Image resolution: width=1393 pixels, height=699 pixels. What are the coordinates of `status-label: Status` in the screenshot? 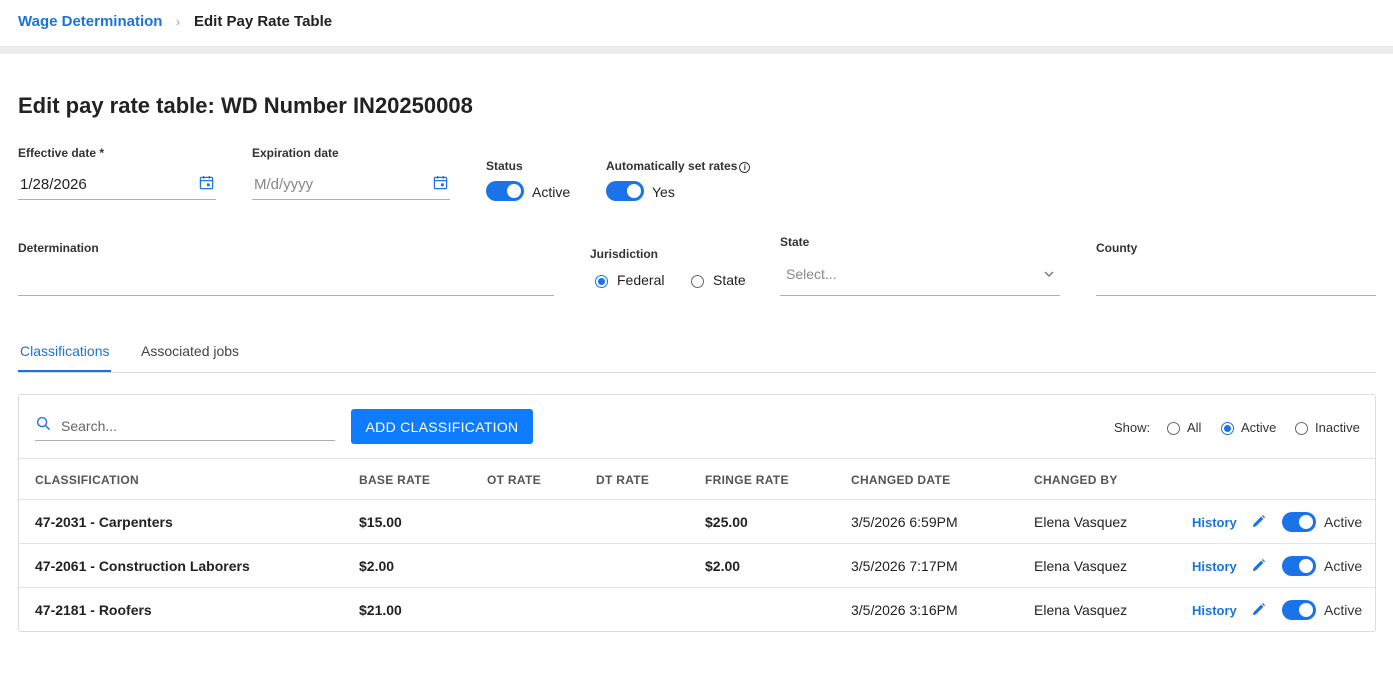 It's located at (504, 166).